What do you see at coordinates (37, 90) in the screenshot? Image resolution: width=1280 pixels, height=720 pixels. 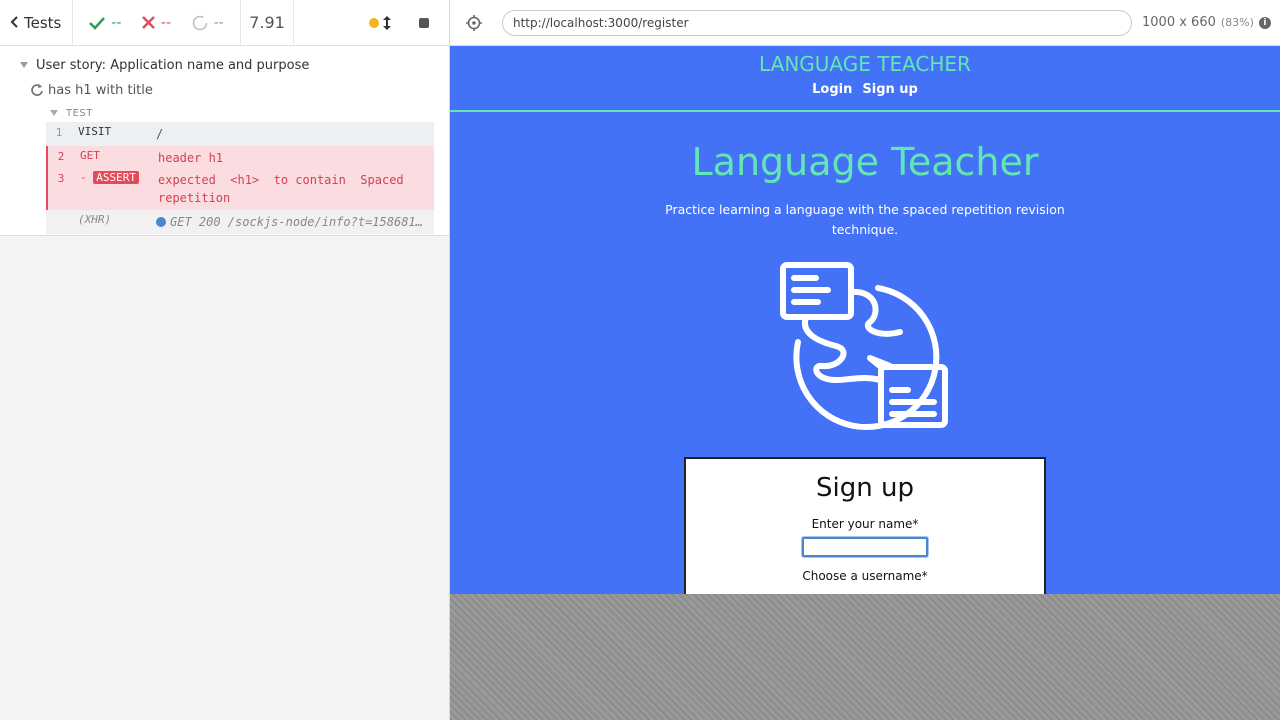 I see `refresh-icon` at bounding box center [37, 90].